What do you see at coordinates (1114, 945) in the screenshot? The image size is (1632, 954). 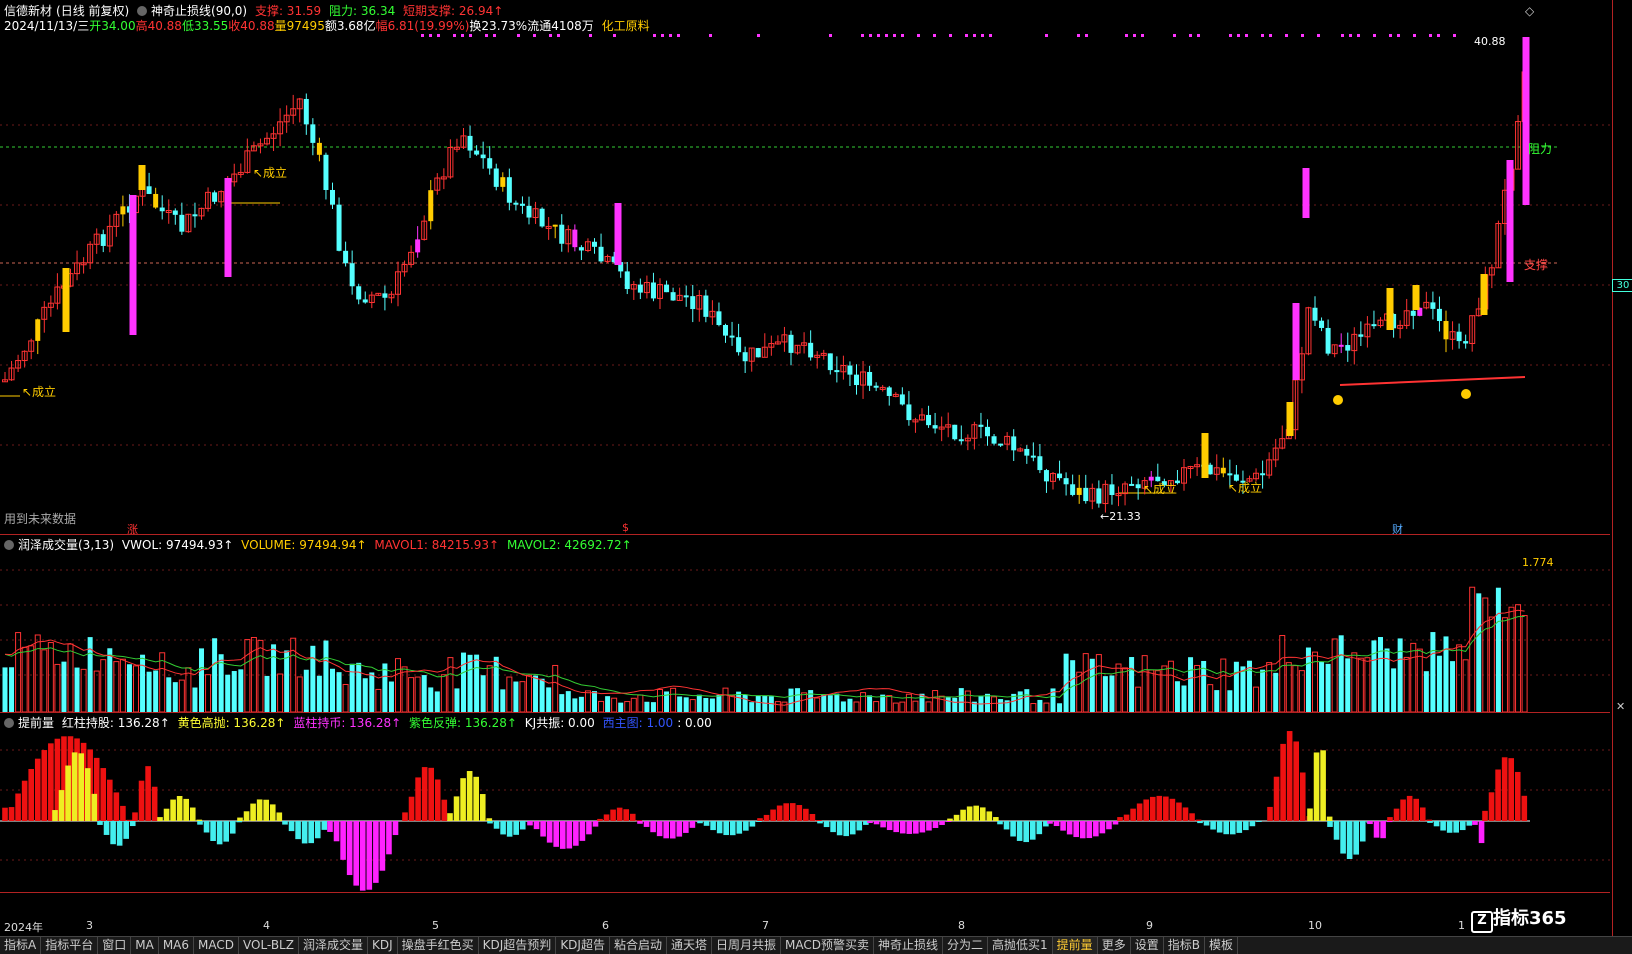 I see `tab-20: 更多` at bounding box center [1114, 945].